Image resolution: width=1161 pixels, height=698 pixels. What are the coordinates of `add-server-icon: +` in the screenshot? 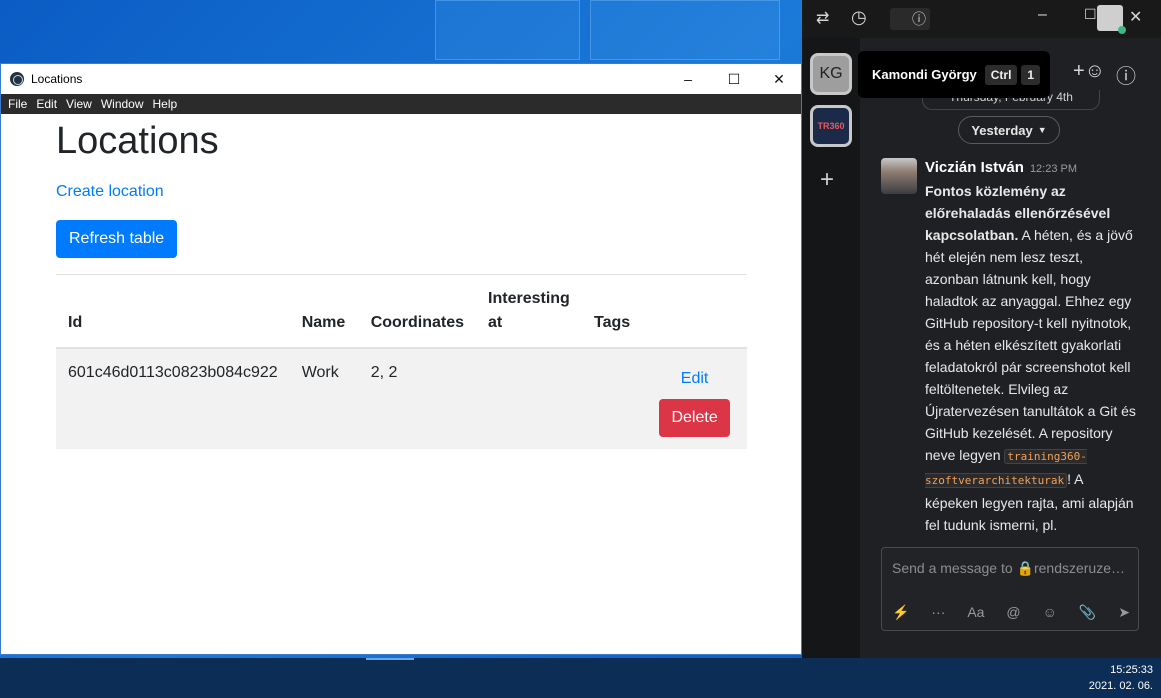 It's located at (827, 180).